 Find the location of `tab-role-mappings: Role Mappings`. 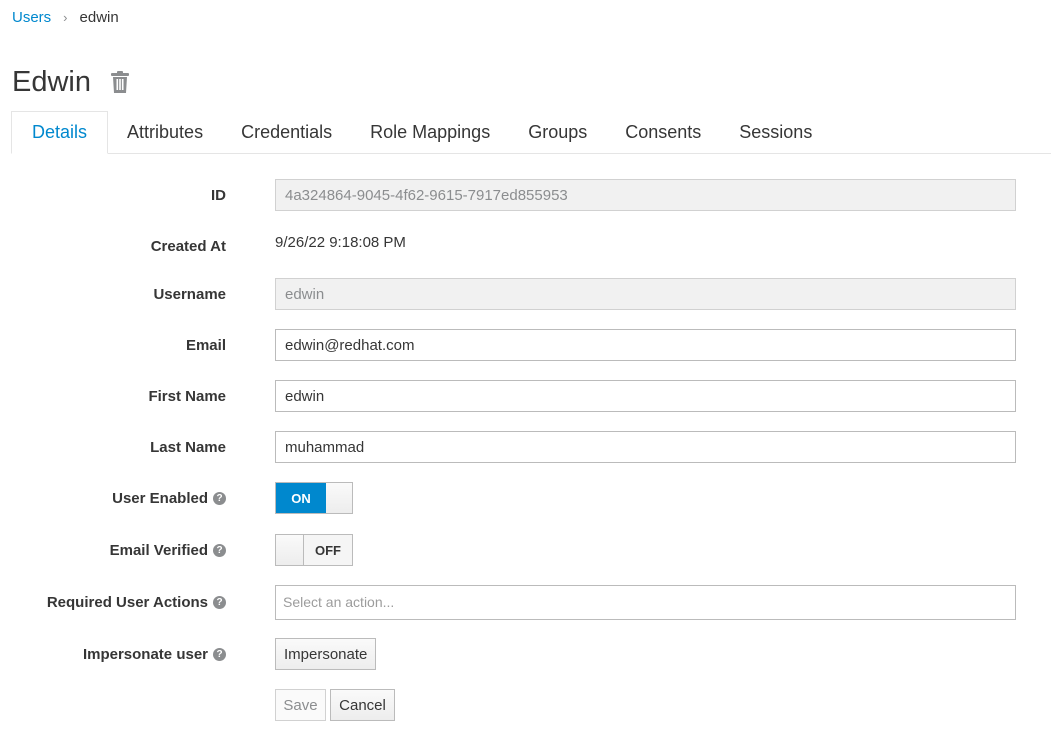

tab-role-mappings: Role Mappings is located at coordinates (430, 132).